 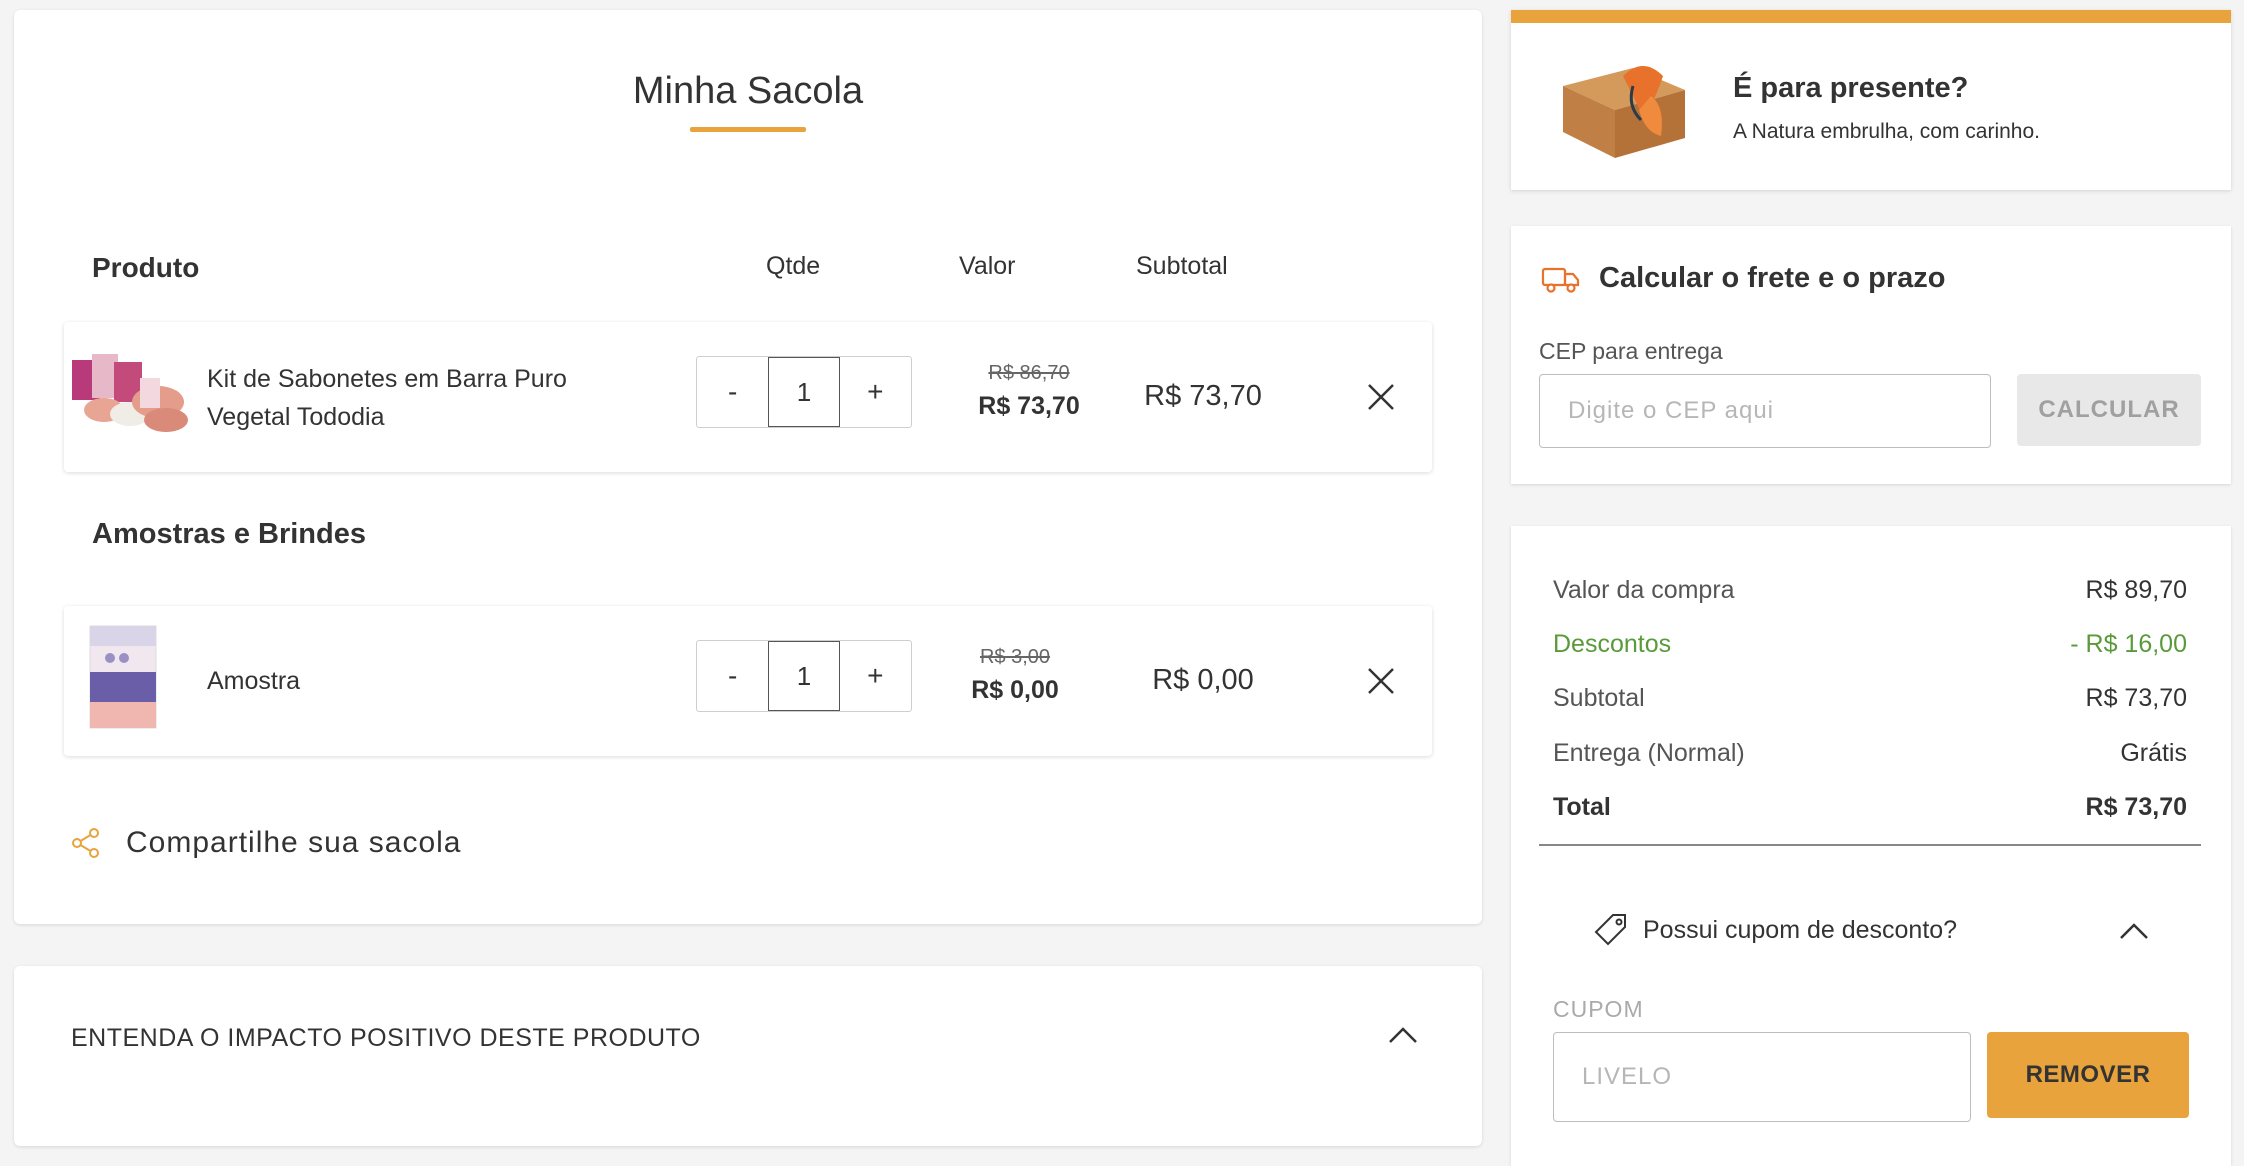 What do you see at coordinates (1870, 644) in the screenshot?
I see `summary-row-discount: Descontos - R$ 16,00` at bounding box center [1870, 644].